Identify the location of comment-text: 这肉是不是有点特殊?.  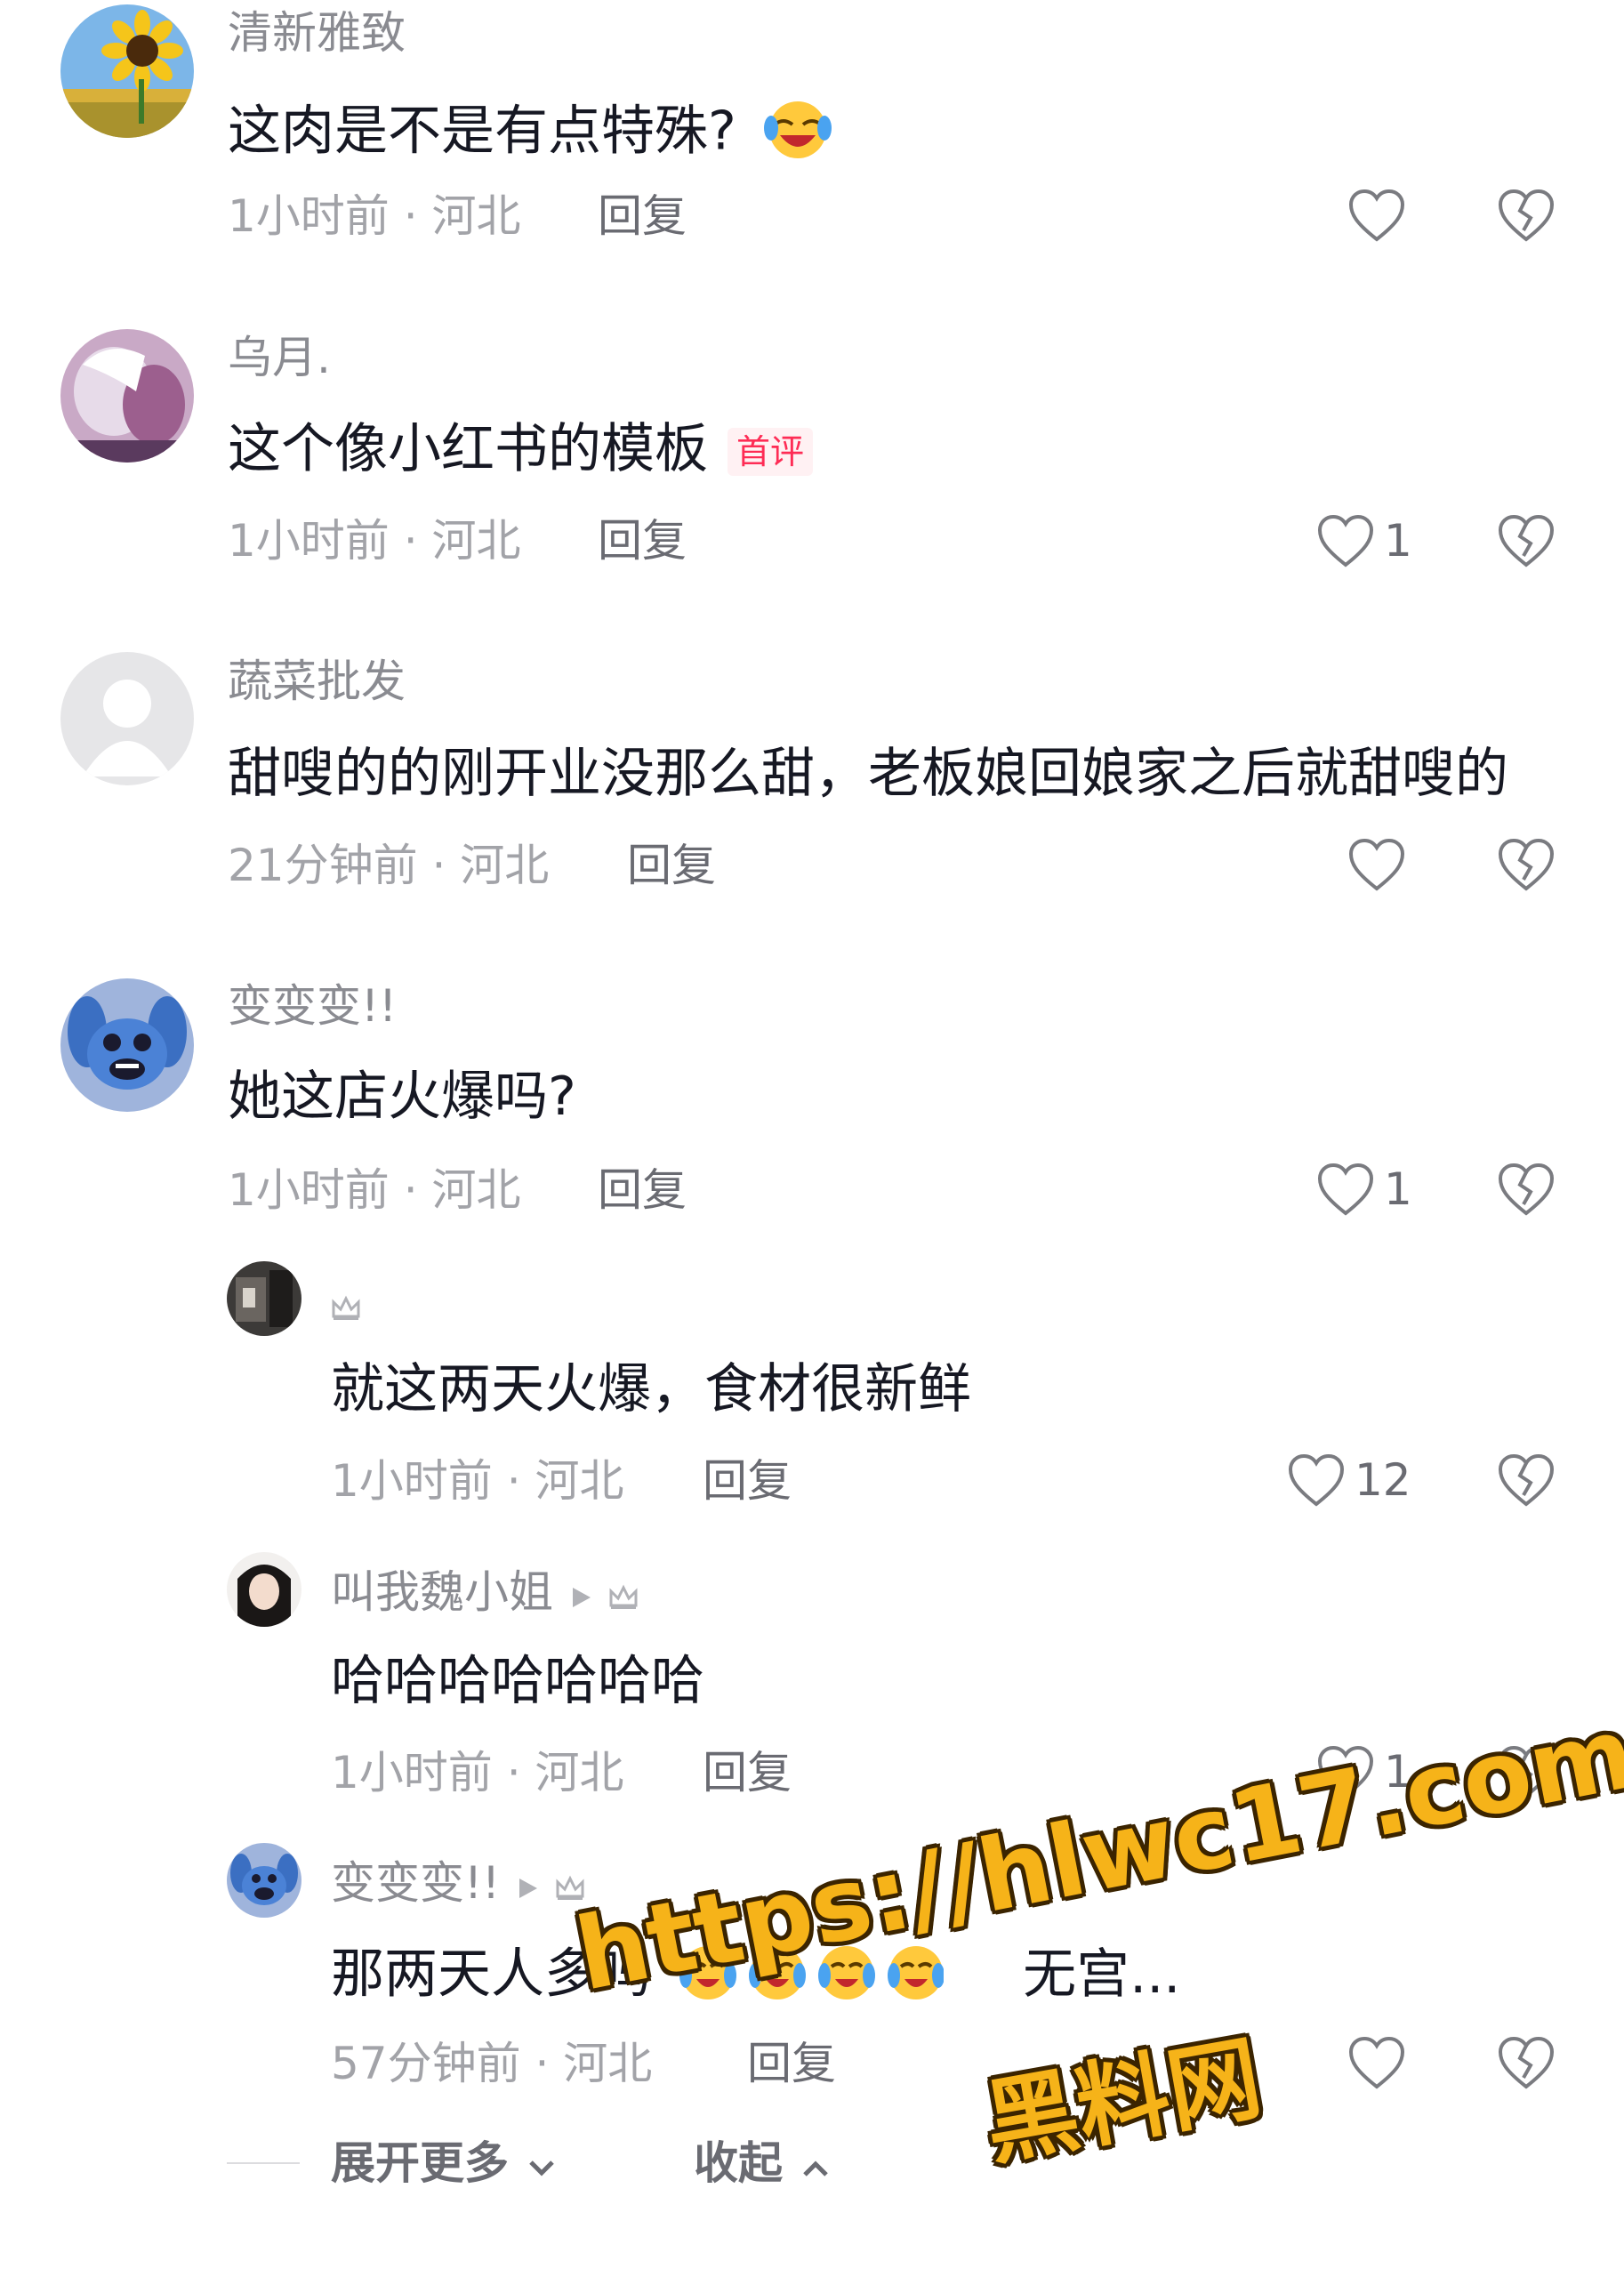
(530, 134).